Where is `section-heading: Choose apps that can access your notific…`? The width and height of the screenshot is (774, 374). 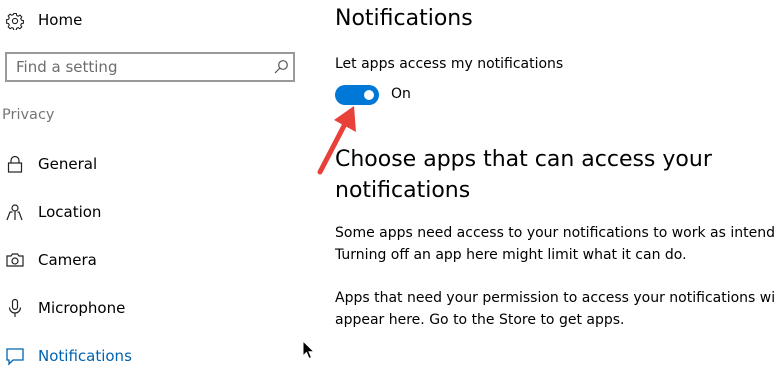
section-heading: Choose apps that can access your notific… is located at coordinates (523, 175).